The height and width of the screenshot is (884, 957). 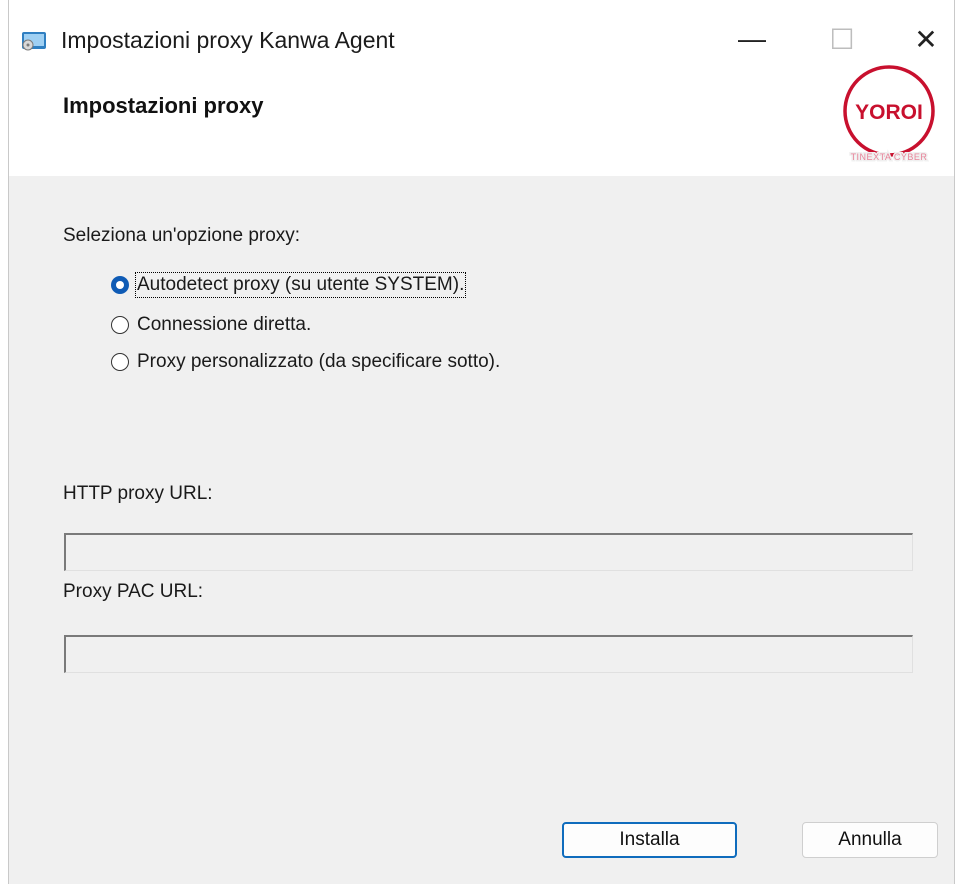 I want to click on proxy-pac-url-label: Proxy PAC URL:, so click(x=133, y=591).